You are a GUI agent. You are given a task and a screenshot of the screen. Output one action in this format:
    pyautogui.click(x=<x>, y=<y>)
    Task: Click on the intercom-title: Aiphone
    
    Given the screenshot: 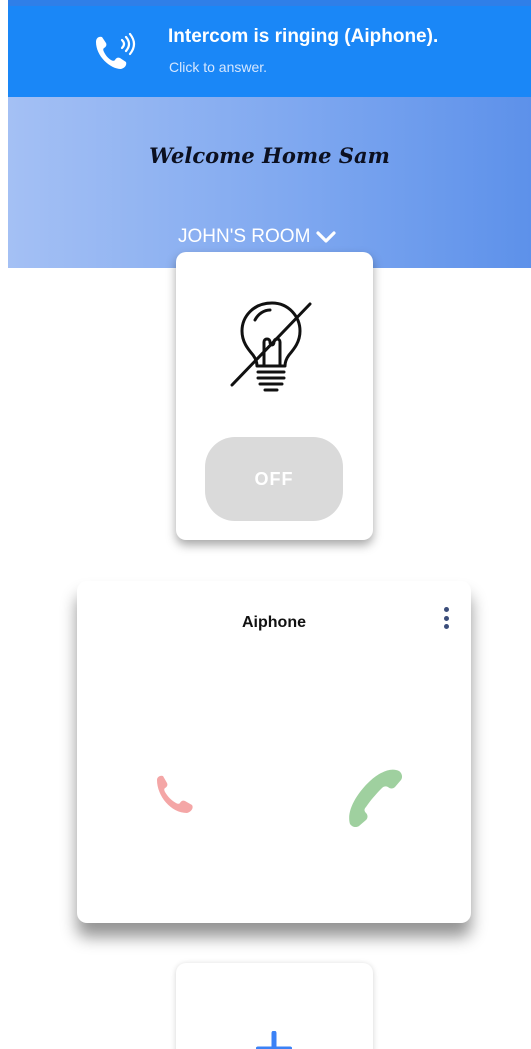 What is the action you would take?
    pyautogui.click(x=274, y=622)
    